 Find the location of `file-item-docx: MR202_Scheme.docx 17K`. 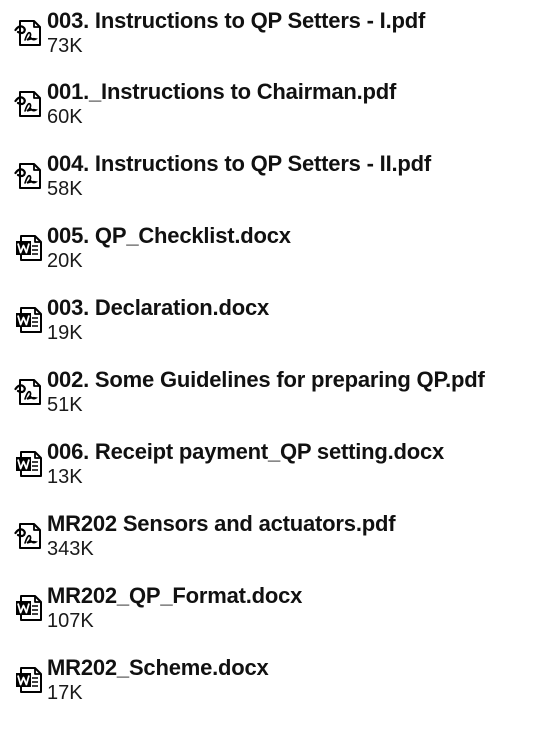

file-item-docx: MR202_Scheme.docx 17K is located at coordinates (276, 683).